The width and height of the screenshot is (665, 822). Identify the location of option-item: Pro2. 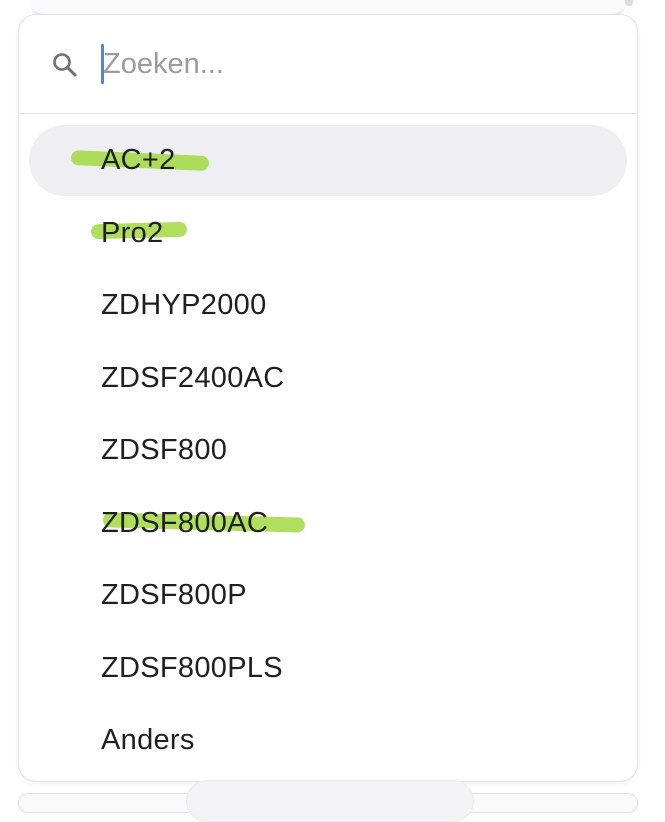
(328, 233).